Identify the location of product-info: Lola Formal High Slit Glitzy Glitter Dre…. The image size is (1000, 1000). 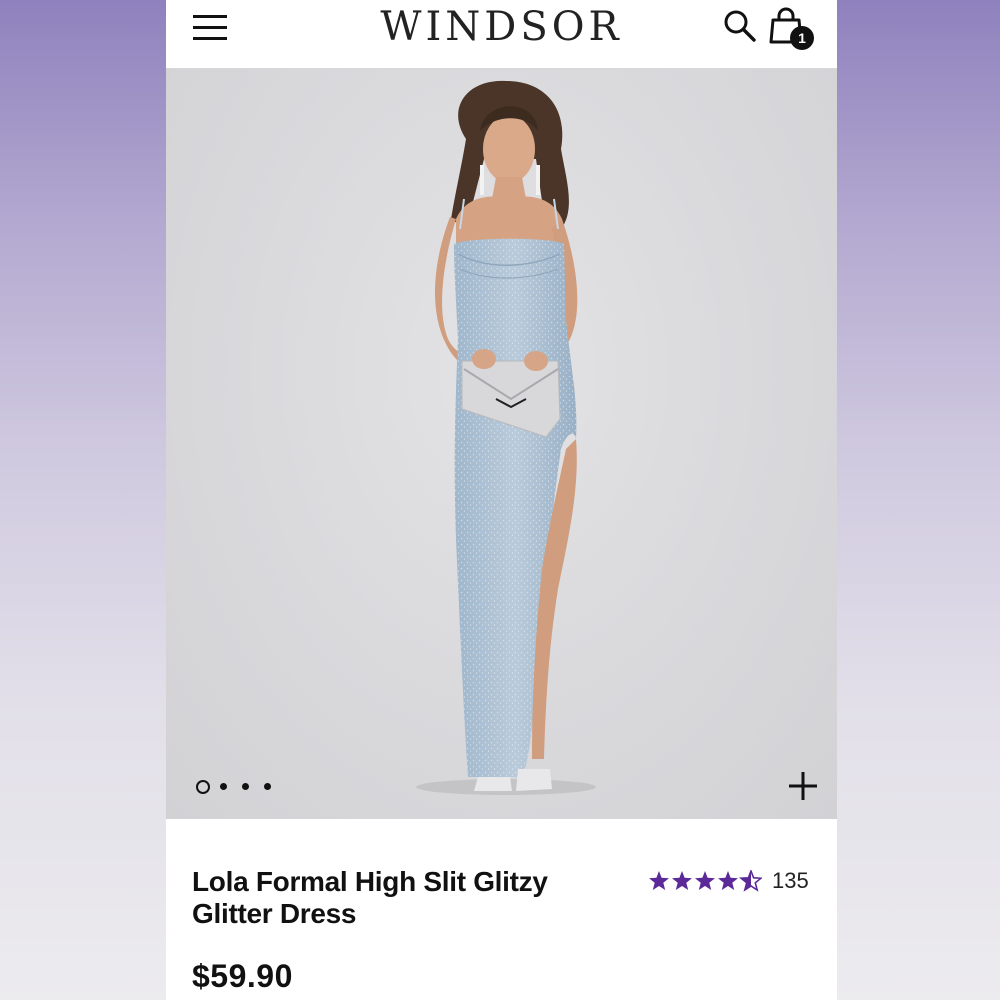
(501, 910).